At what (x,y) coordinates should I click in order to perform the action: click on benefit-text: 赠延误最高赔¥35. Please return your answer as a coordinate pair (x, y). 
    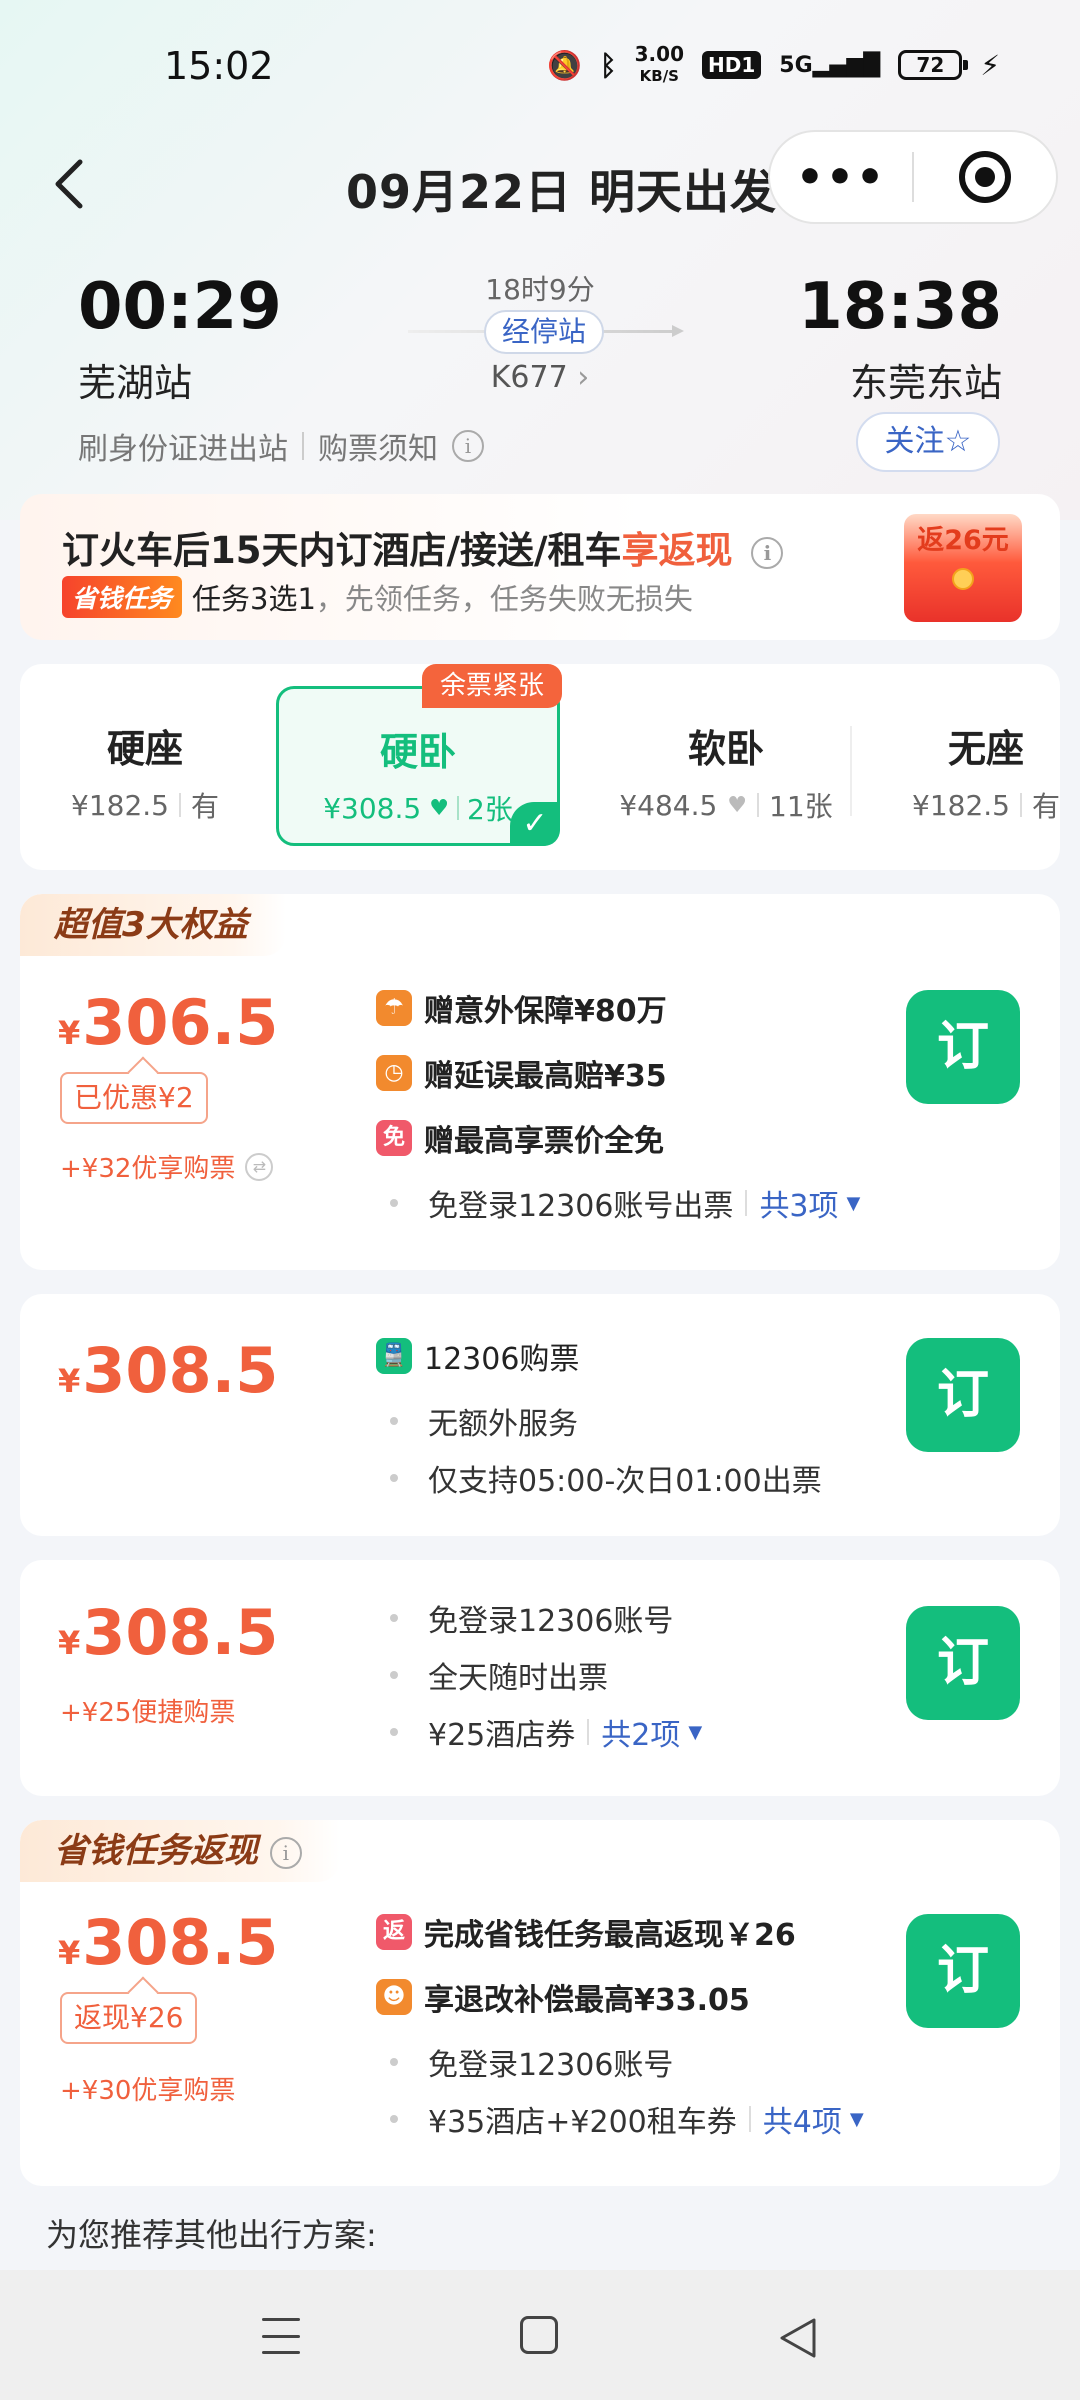
    Looking at the image, I should click on (545, 1076).